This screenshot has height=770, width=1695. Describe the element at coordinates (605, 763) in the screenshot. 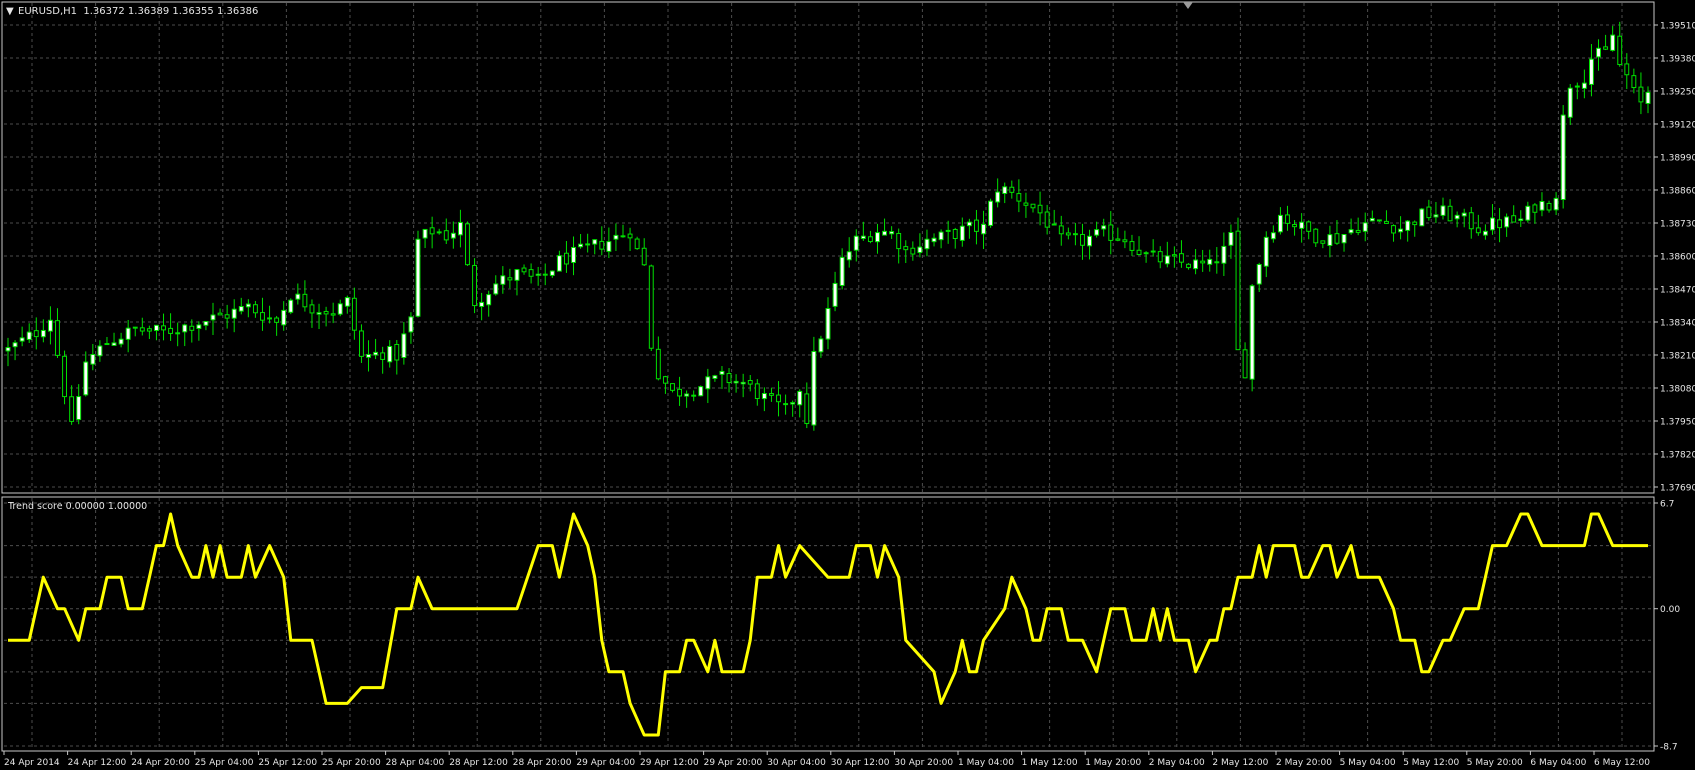

I see `time-tick-label: 29 Apr 04:00` at that location.